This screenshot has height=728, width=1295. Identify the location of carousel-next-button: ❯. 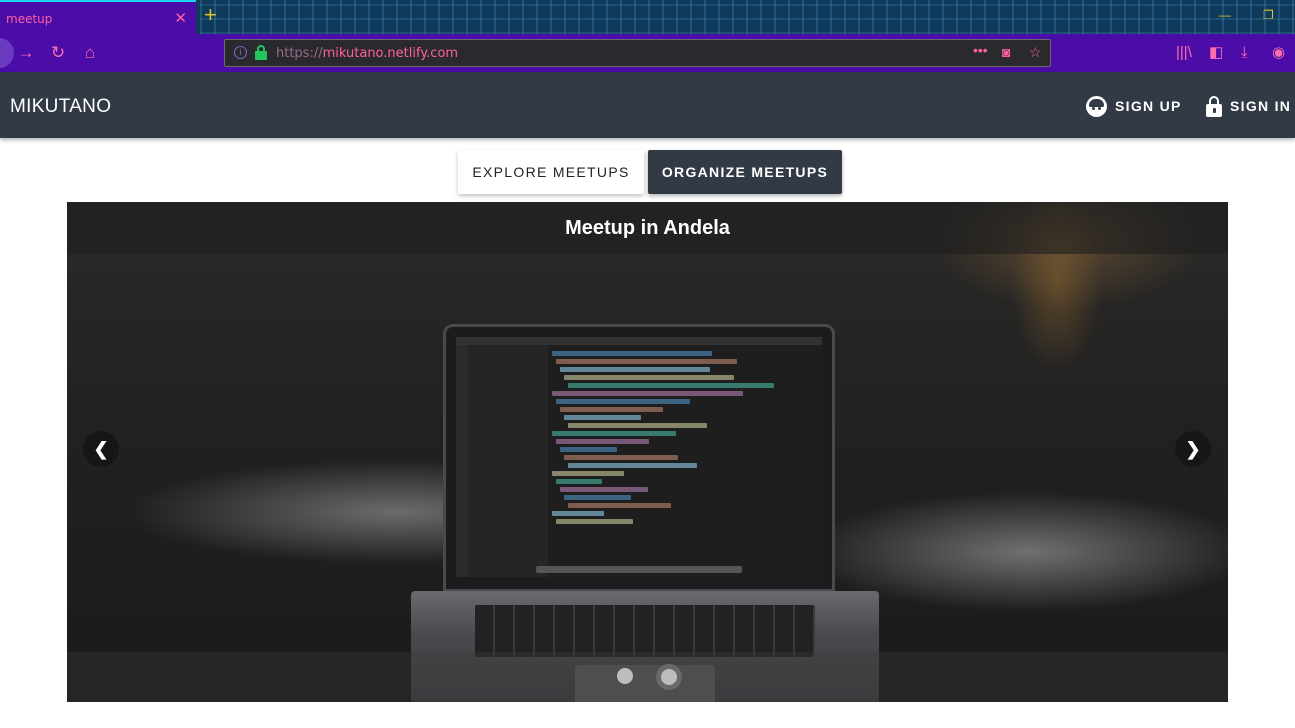
(1193, 449).